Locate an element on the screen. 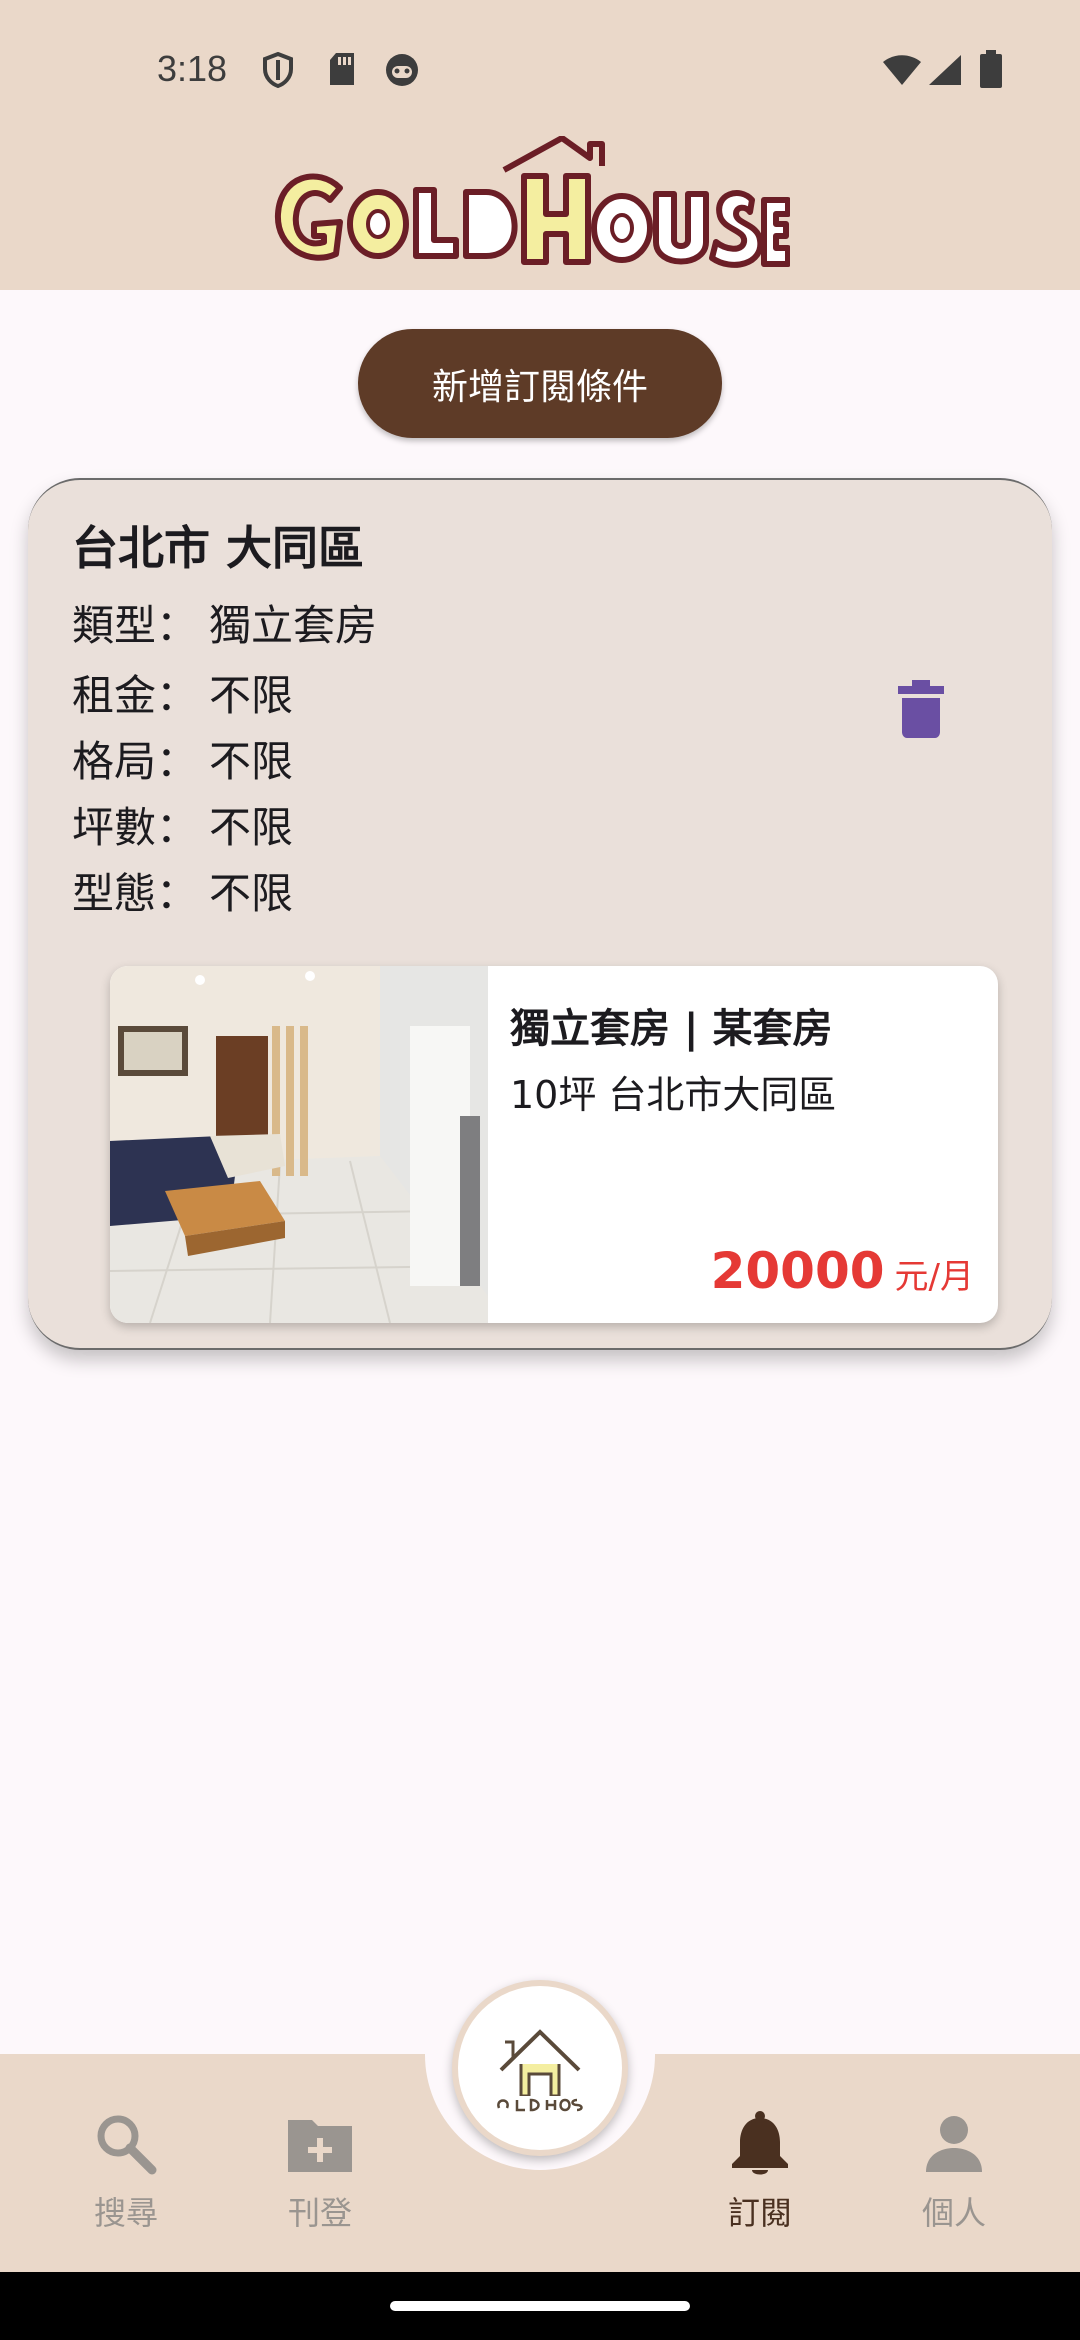  subscription-row-layout: 格局： 不限 is located at coordinates (182, 758).